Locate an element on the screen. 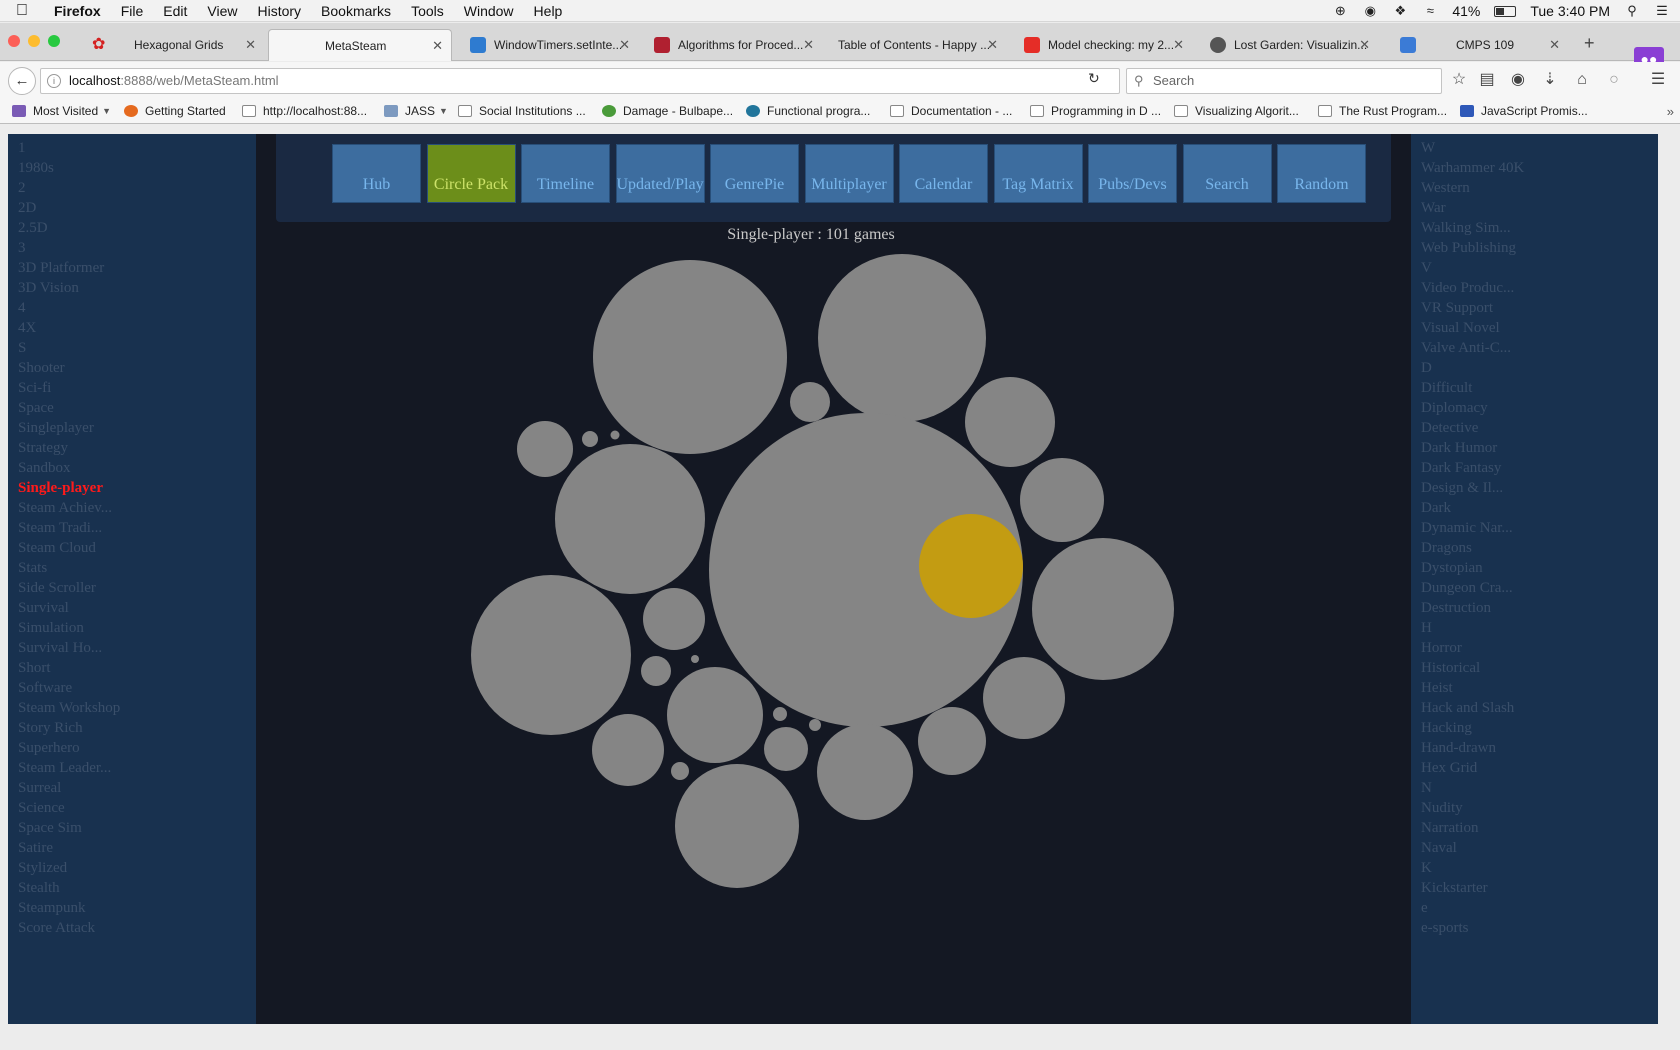  tag-stylized: Stylized is located at coordinates (137, 868).